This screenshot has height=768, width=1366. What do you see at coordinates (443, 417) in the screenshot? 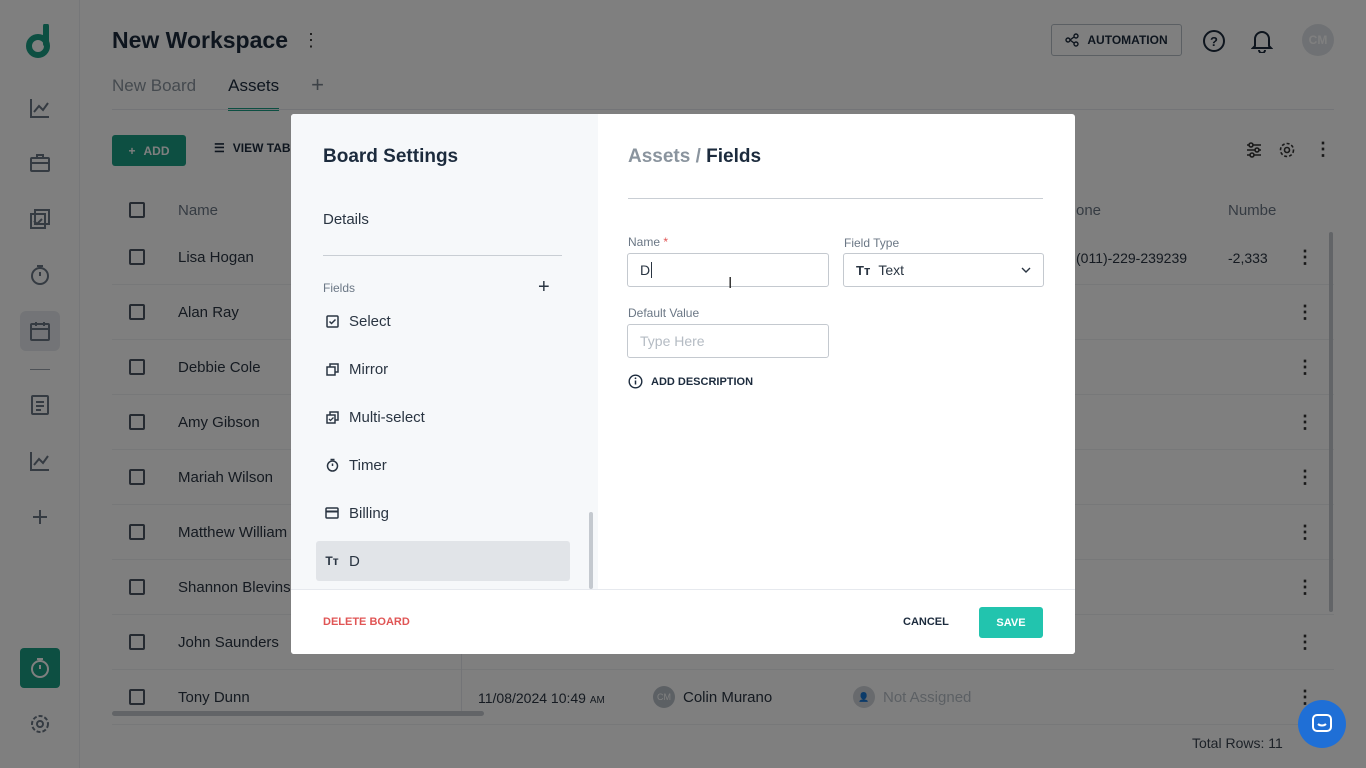
I see `field-item-multi-select: Multi-select` at bounding box center [443, 417].